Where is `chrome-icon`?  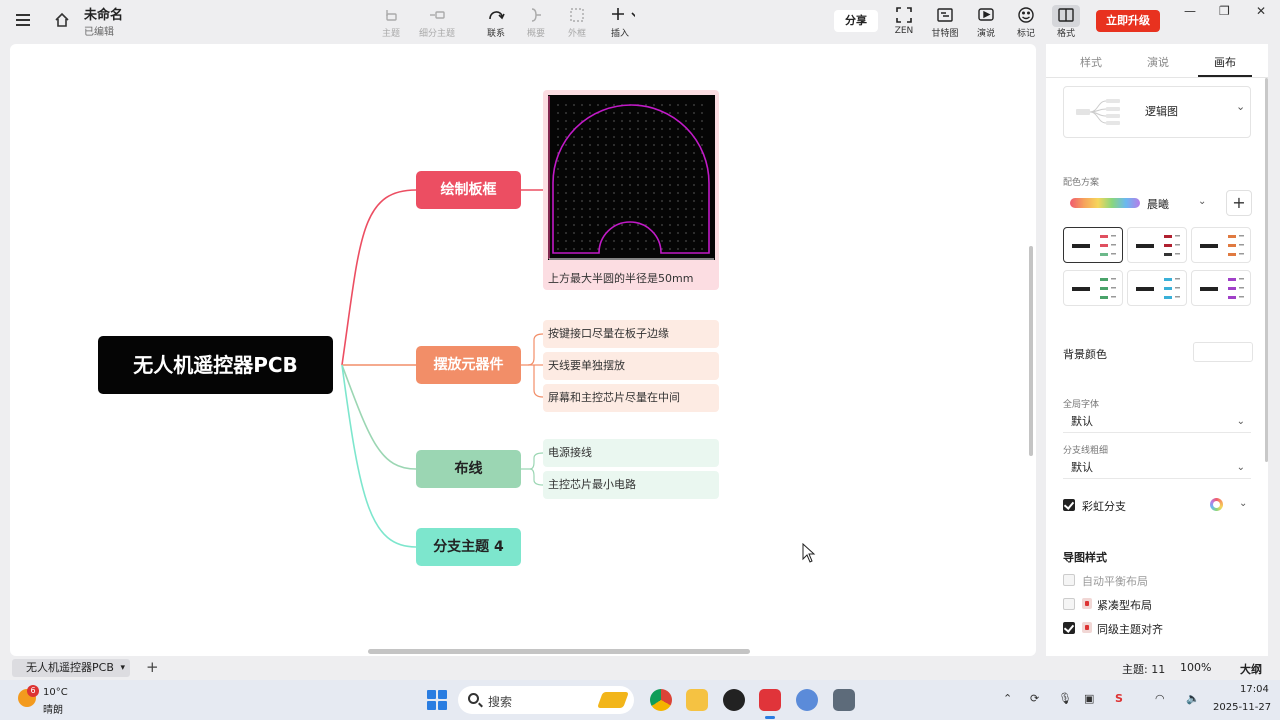
chrome-icon is located at coordinates (661, 700).